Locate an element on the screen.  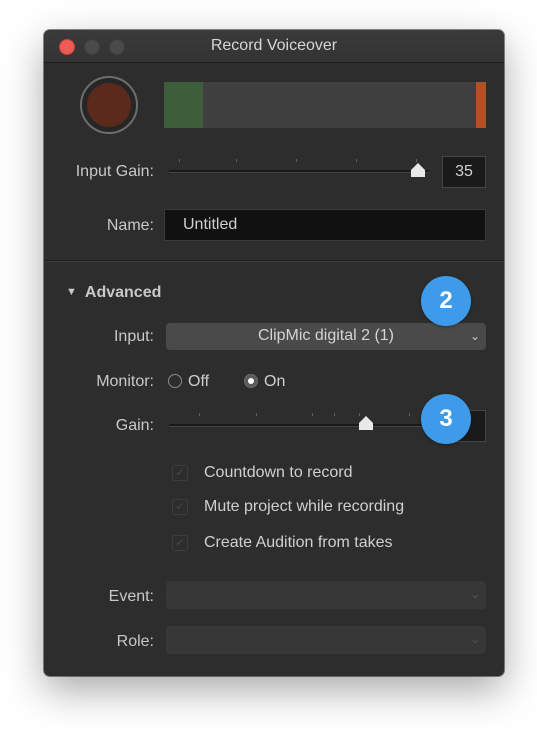
countdown-label: Countdown to record is located at coordinates (278, 472).